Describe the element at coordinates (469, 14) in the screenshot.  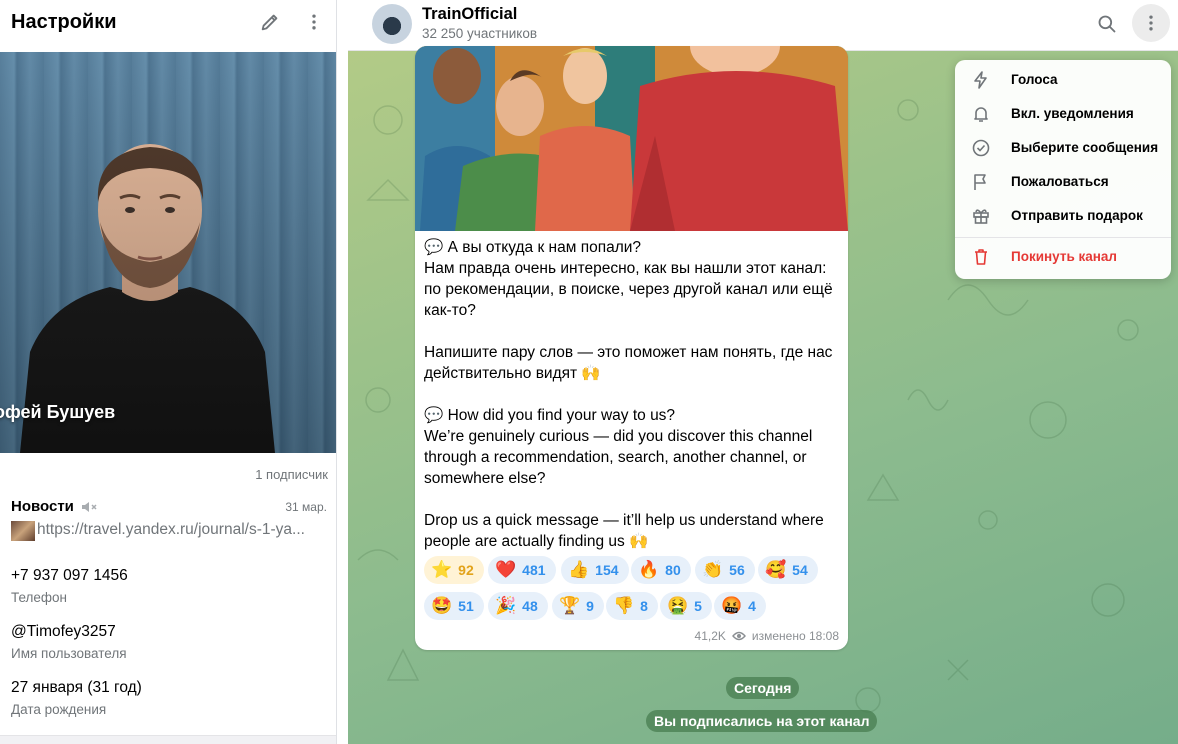
I see `channel-name: TrainOfficial` at that location.